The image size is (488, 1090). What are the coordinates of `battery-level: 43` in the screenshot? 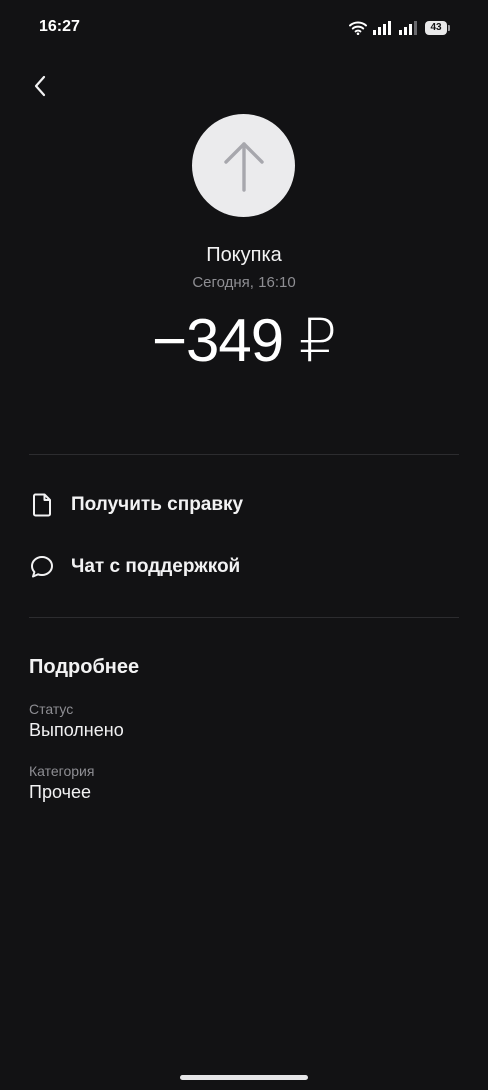 It's located at (436, 28).